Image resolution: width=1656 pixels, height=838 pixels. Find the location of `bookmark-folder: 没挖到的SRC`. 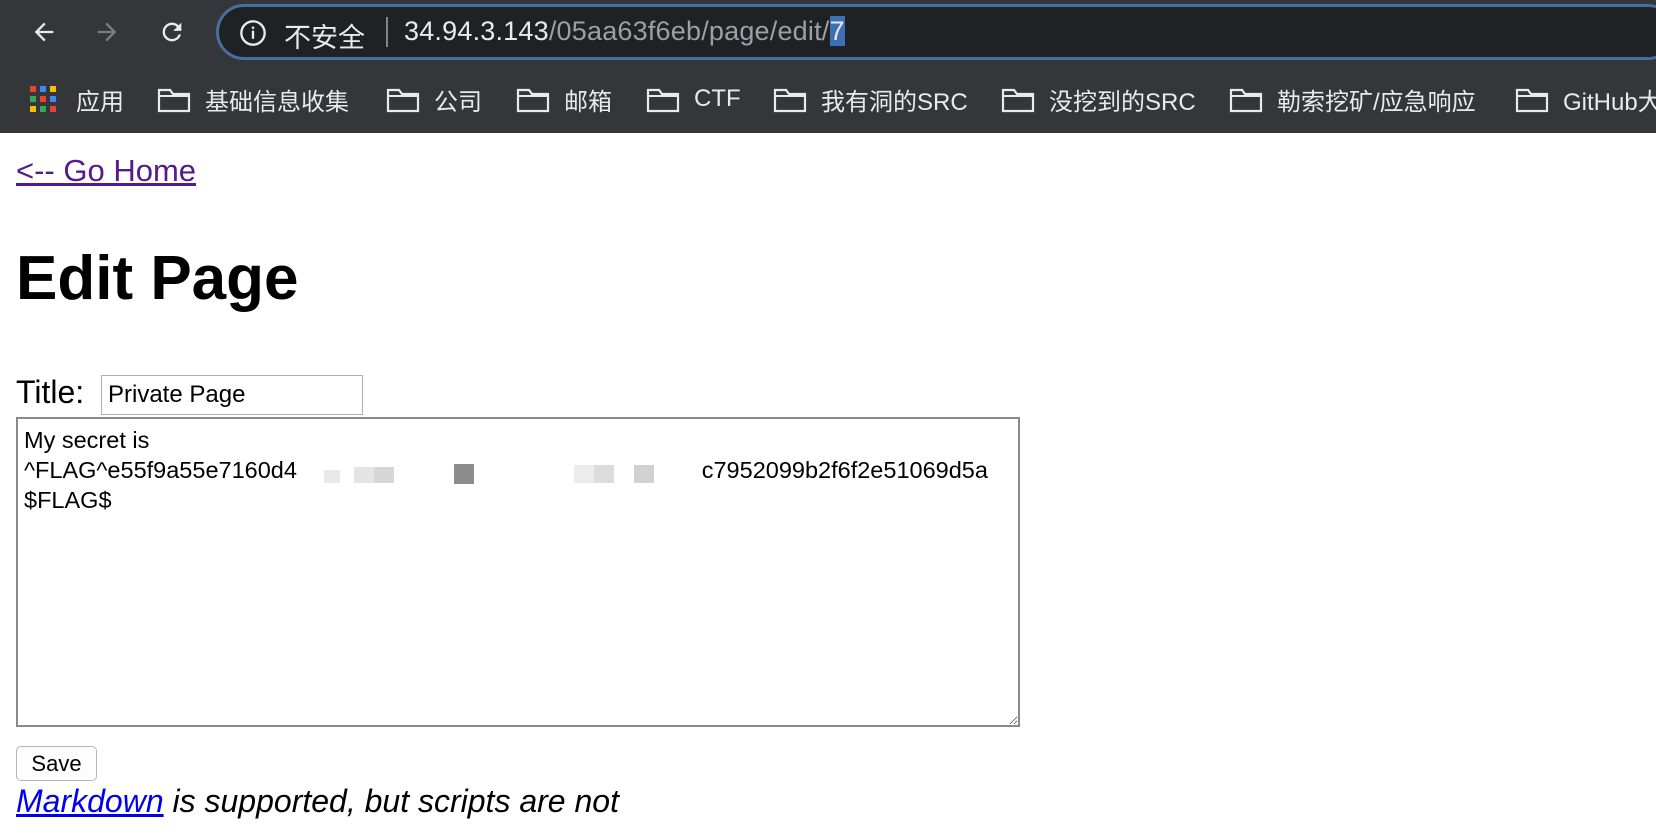

bookmark-folder: 没挖到的SRC is located at coordinates (1098, 99).